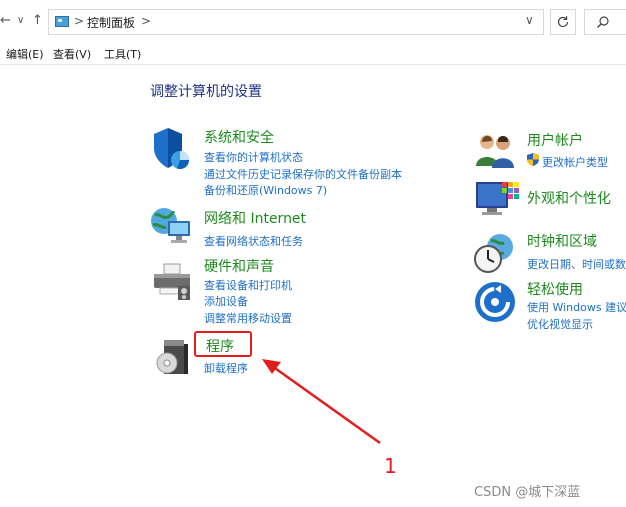  What do you see at coordinates (390, 466) in the screenshot?
I see `annotation-step-number: 1` at bounding box center [390, 466].